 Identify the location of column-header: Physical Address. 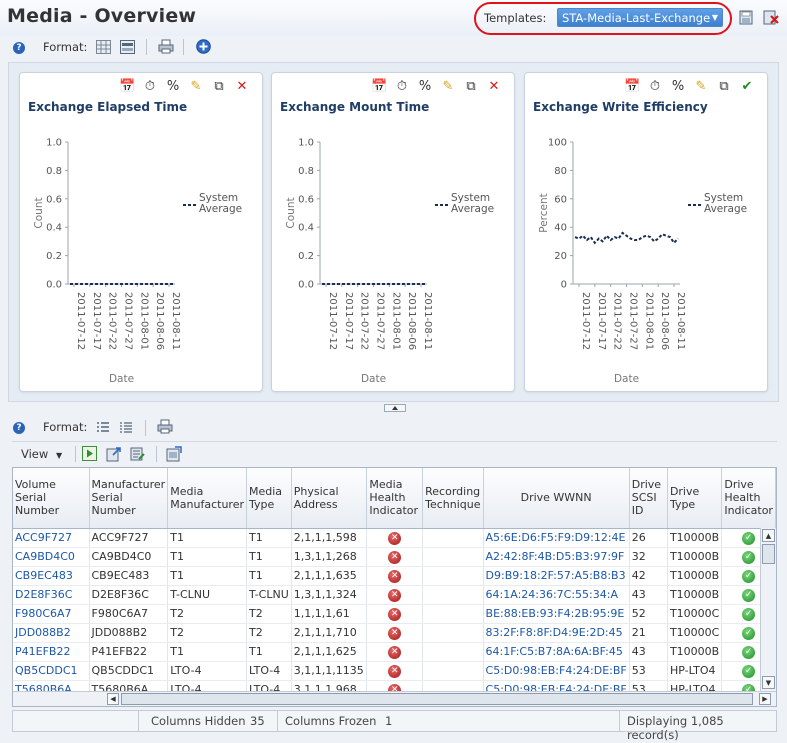
(329, 498).